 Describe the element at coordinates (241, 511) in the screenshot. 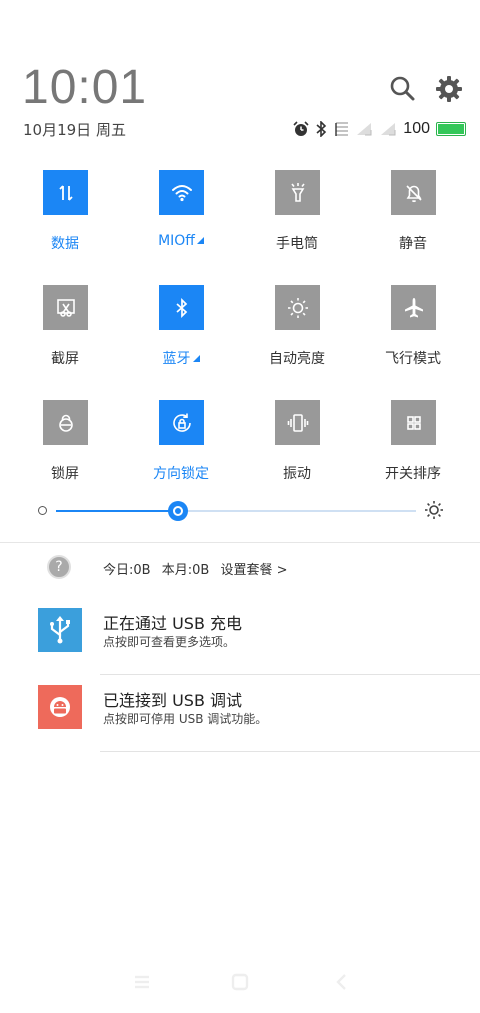

I see `brightness-slider` at that location.